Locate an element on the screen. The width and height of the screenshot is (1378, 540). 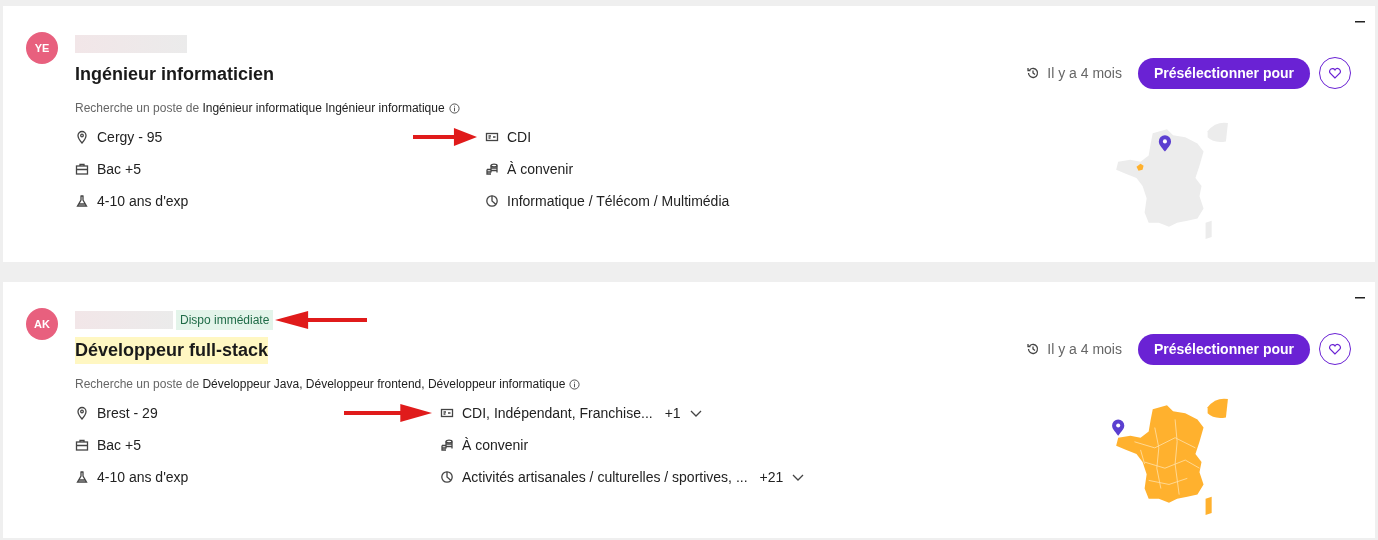
detail-text: CDI is located at coordinates (519, 137).